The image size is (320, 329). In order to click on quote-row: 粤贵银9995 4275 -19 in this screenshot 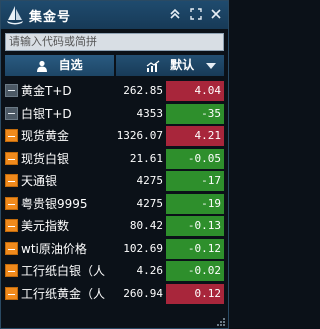, I will do `click(114, 204)`.